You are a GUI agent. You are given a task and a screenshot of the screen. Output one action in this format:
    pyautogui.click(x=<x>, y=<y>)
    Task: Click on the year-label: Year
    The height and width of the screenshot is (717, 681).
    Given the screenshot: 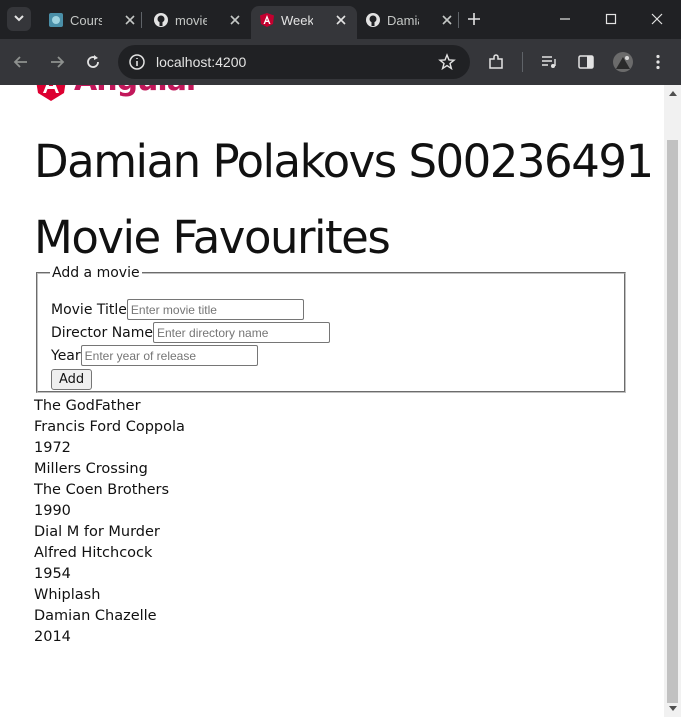 What is the action you would take?
    pyautogui.click(x=66, y=355)
    